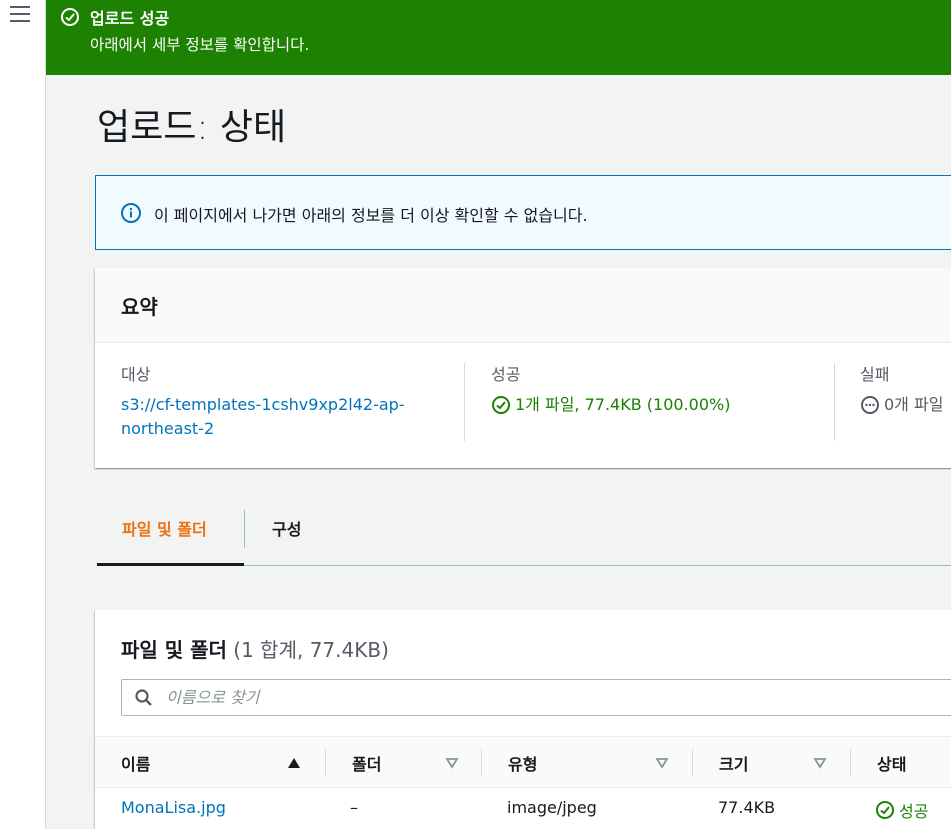  I want to click on flash-message: 아래에서 세부 정보를 확인합니다., so click(200, 45).